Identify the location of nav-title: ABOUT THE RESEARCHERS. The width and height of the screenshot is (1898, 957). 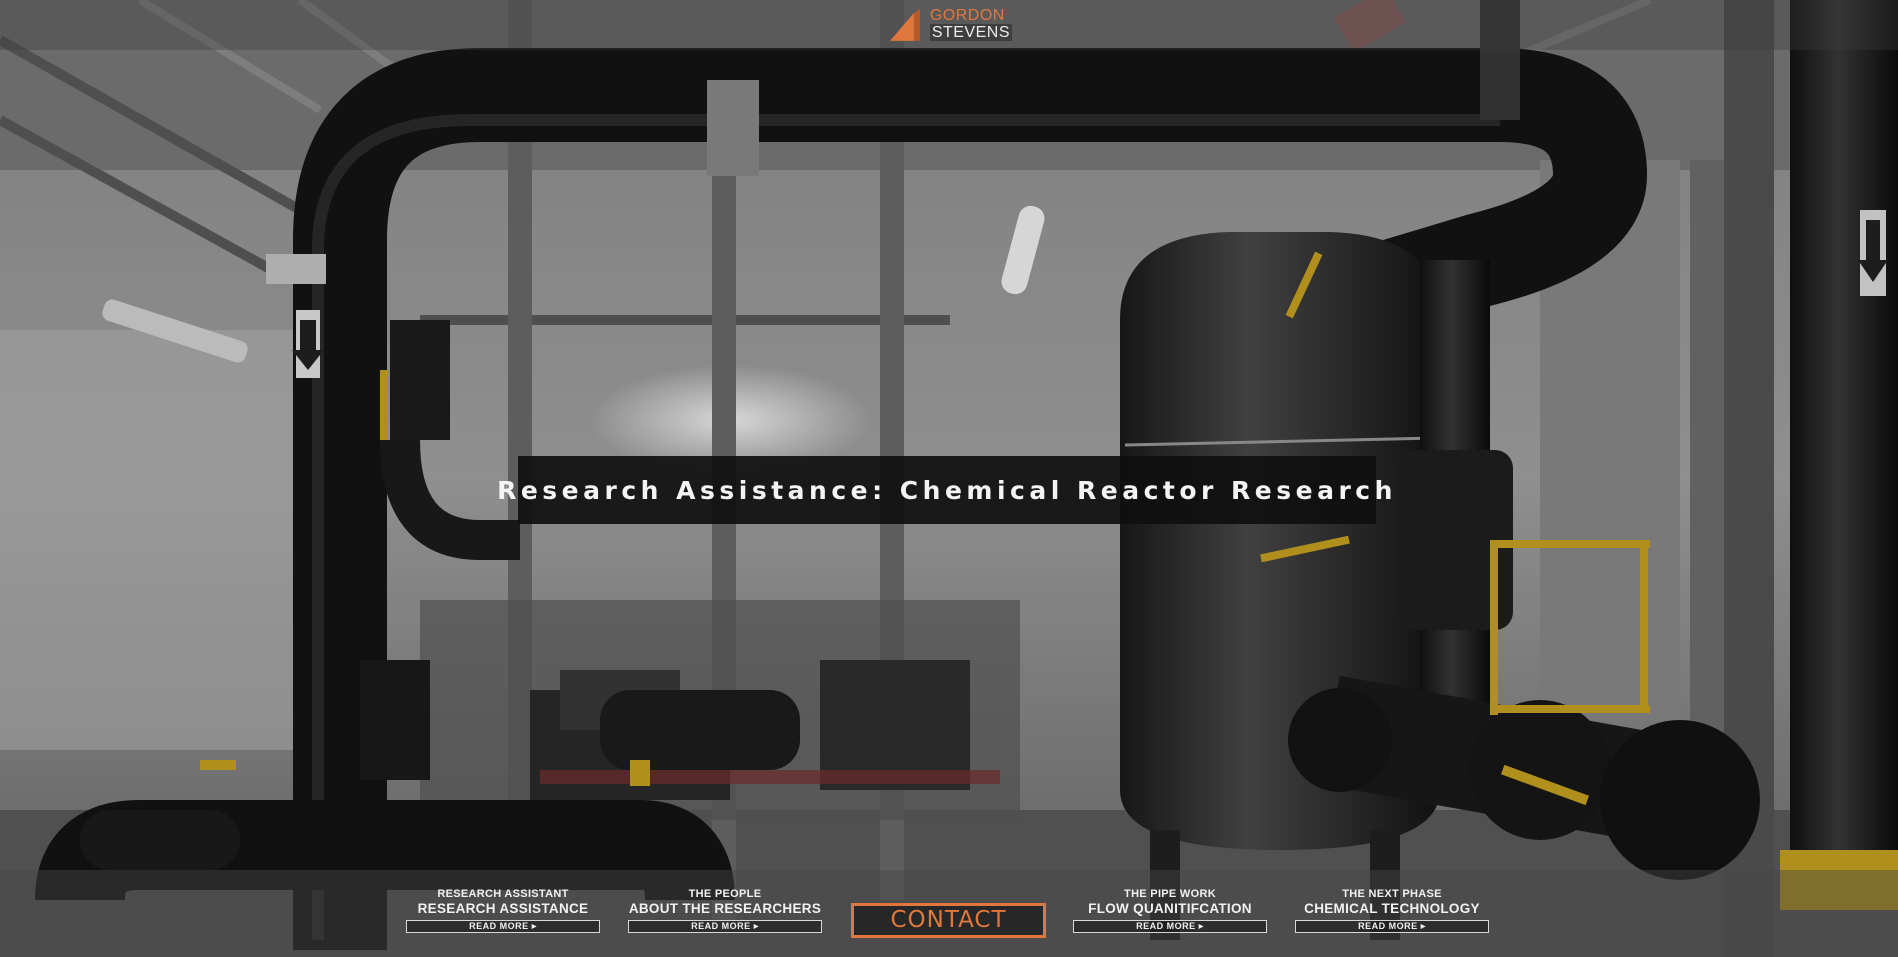
(725, 909).